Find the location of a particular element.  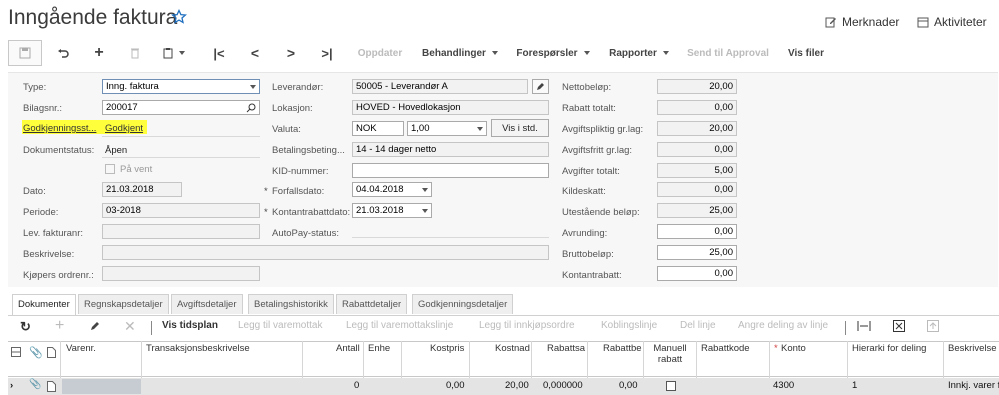

notes-link: Merknader is located at coordinates (862, 22).